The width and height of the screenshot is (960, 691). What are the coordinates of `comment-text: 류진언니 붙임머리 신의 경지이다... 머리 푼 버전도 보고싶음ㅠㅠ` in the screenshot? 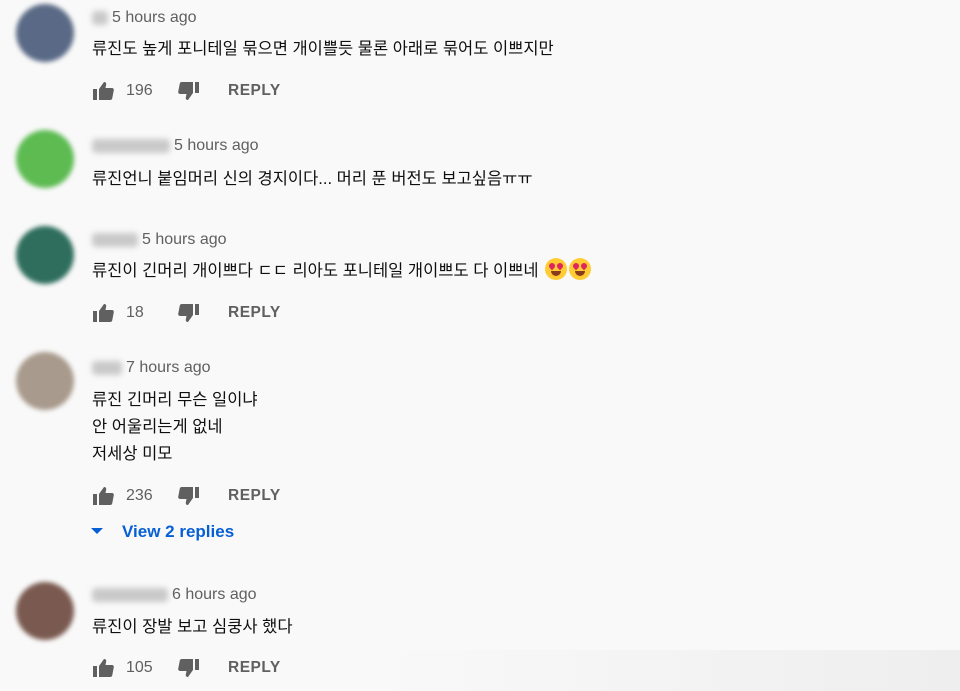 It's located at (312, 179).